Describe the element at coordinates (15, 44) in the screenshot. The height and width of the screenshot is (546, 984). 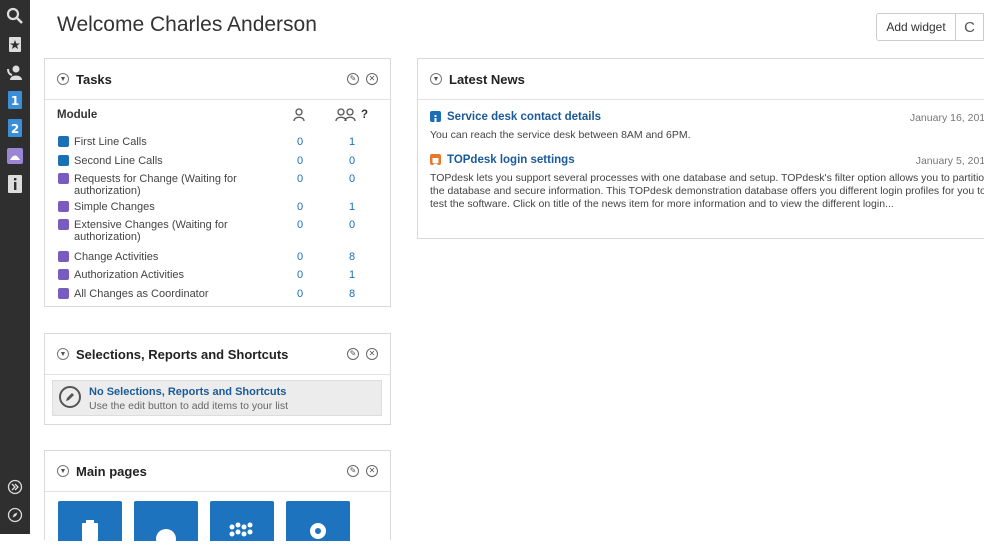
I see `star-badge-icon` at that location.